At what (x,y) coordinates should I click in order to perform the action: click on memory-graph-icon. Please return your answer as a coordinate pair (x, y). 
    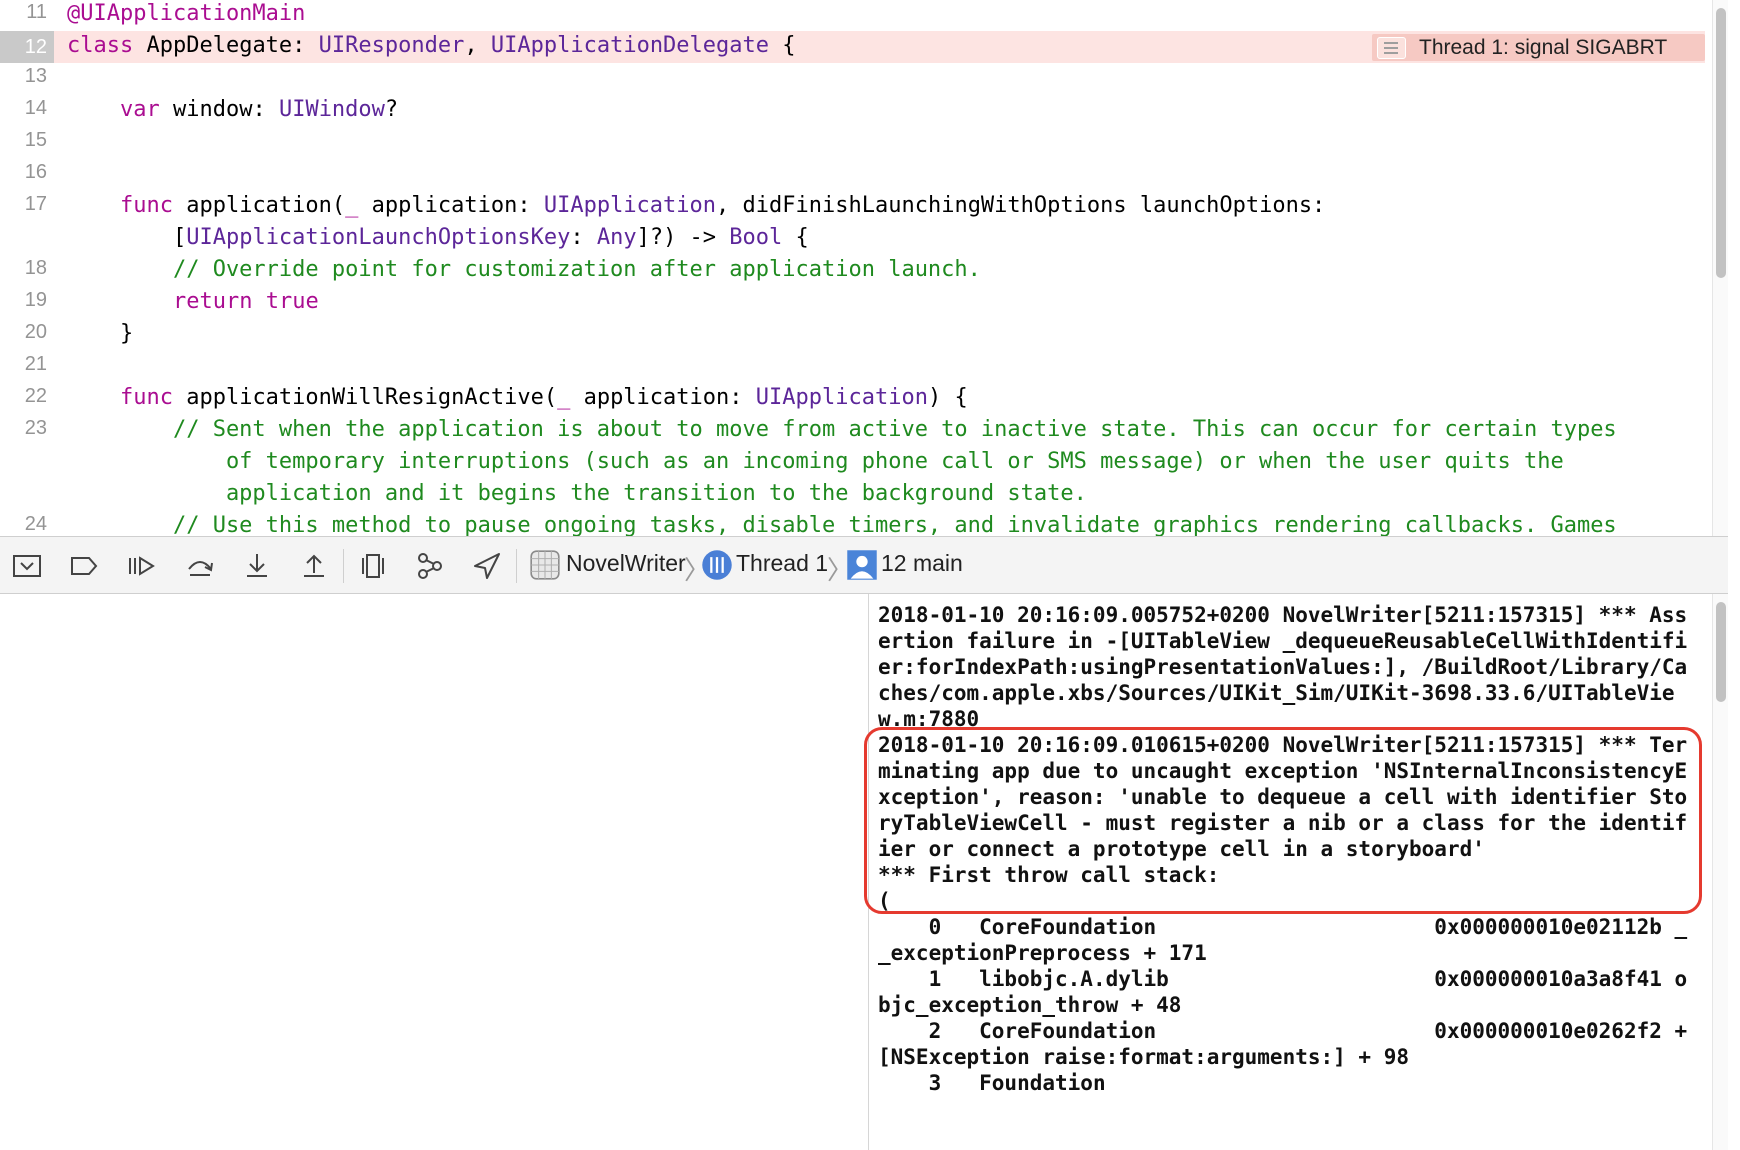
    Looking at the image, I should click on (430, 566).